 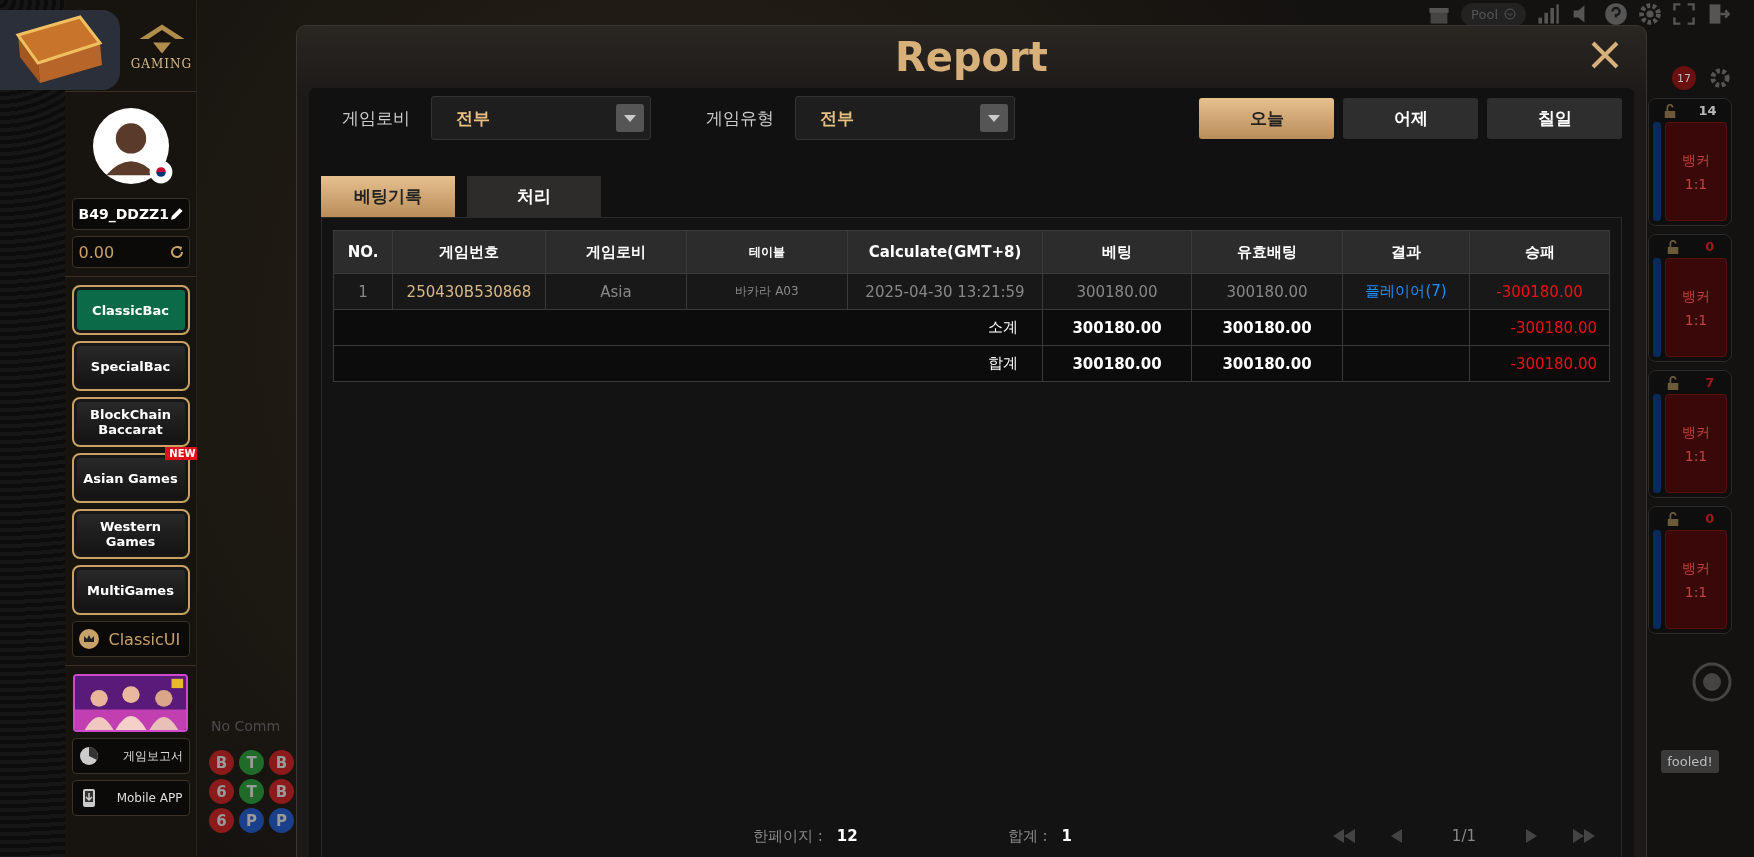 What do you see at coordinates (767, 252) in the screenshot?
I see `column-header: 테이블` at bounding box center [767, 252].